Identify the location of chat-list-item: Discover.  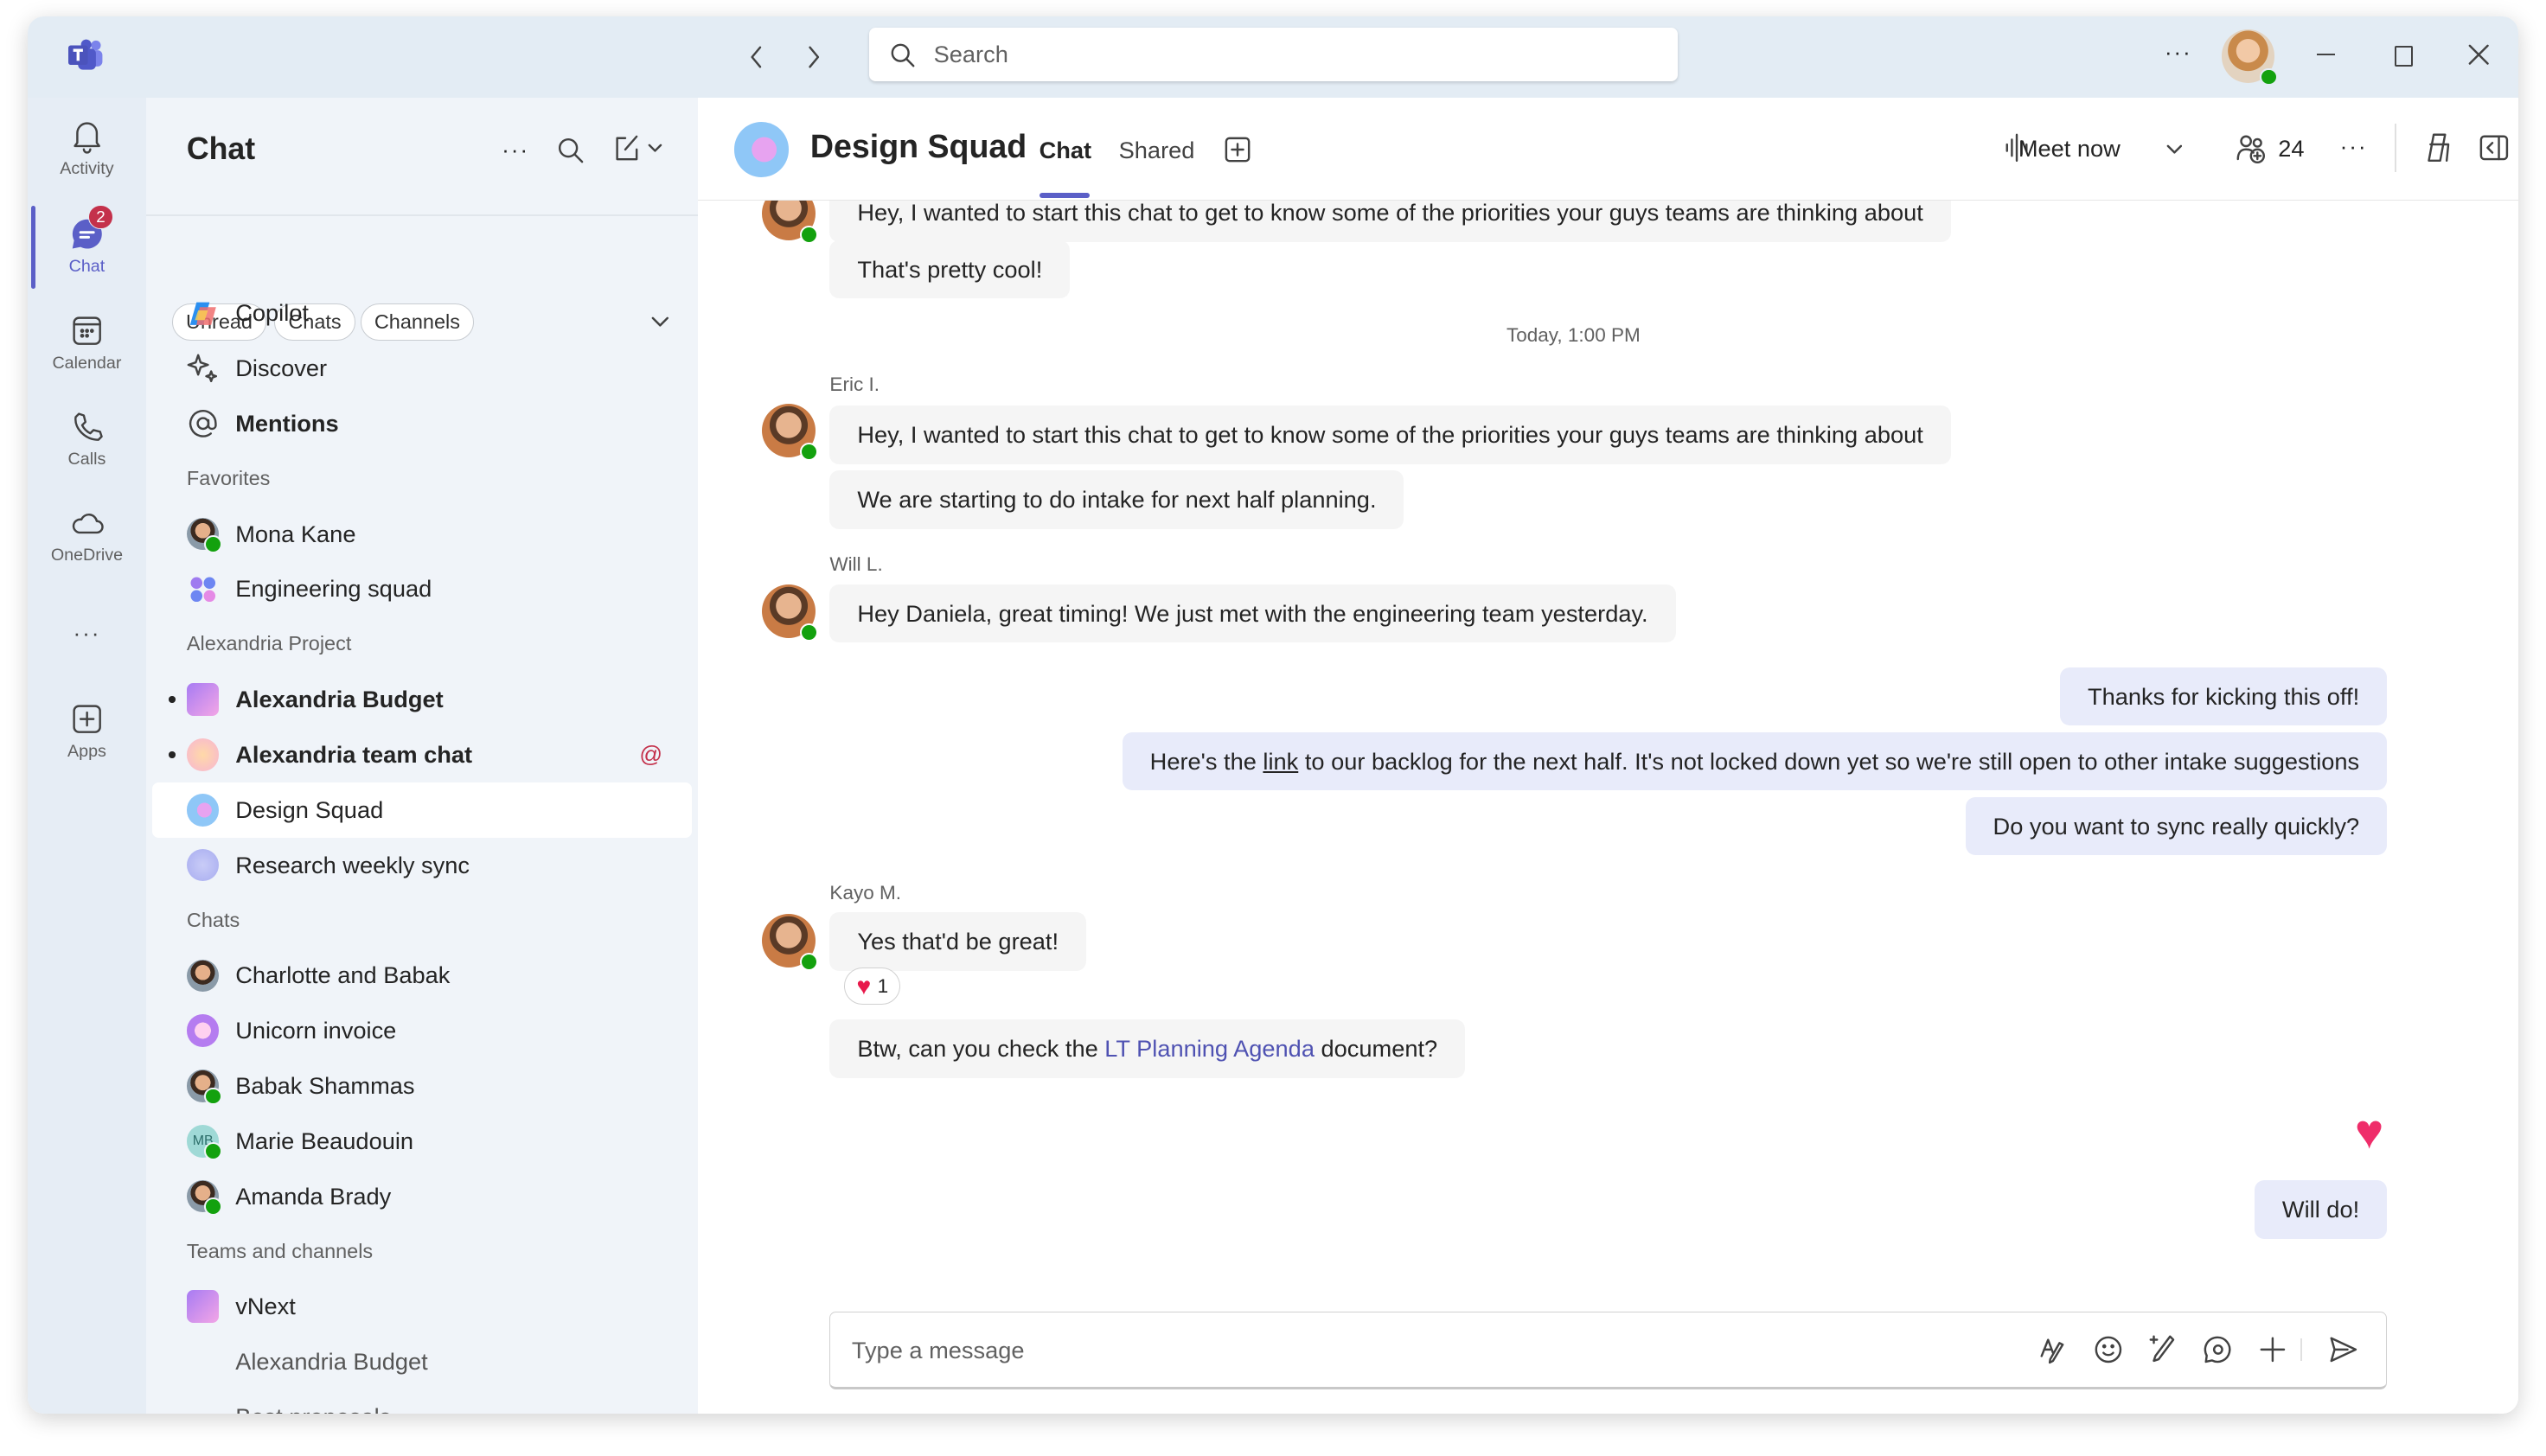
(422, 368).